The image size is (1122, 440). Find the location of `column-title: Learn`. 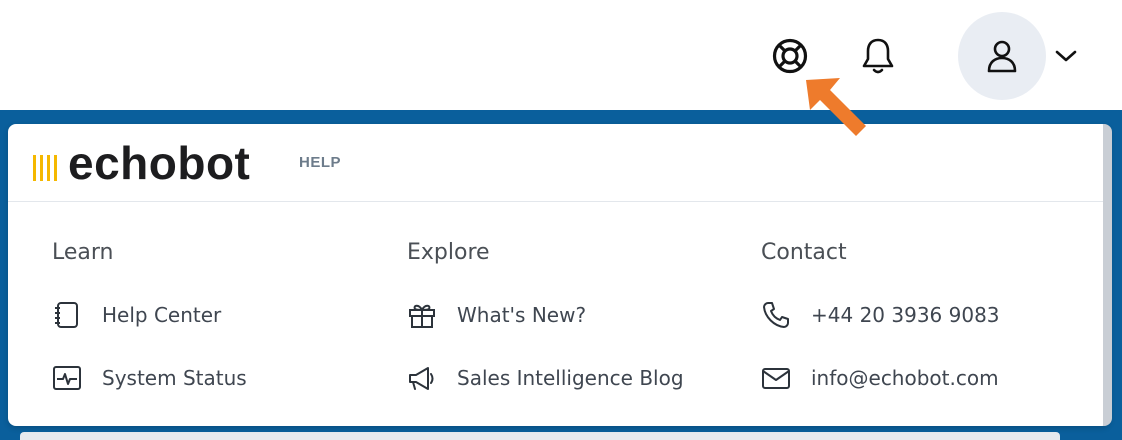

column-title: Learn is located at coordinates (83, 252).